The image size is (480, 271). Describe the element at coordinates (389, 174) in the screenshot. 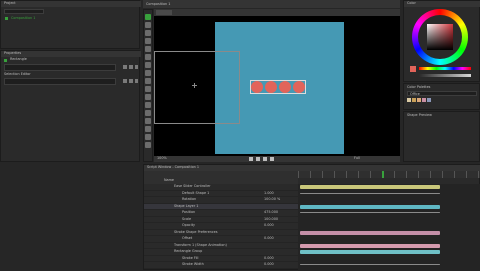

I see `time-ruler` at that location.